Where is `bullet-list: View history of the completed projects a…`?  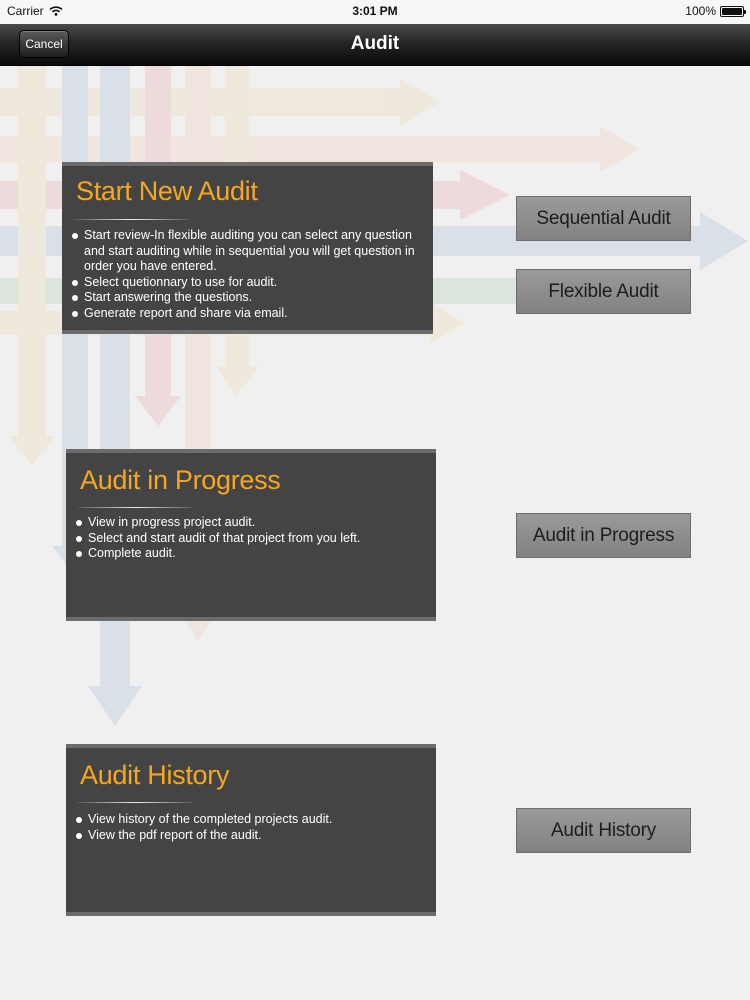 bullet-list: View history of the completed projects a… is located at coordinates (251, 827).